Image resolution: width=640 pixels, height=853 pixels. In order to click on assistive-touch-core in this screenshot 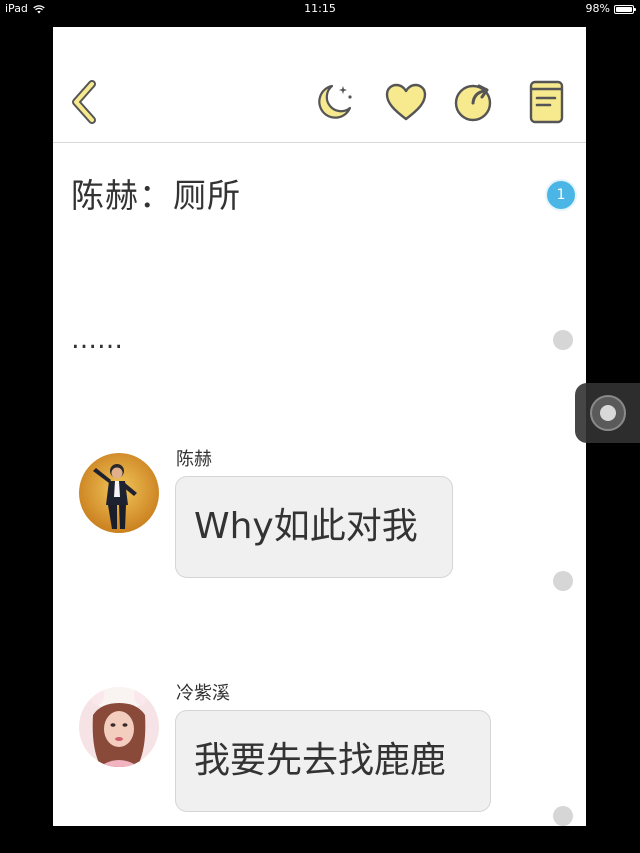, I will do `click(608, 413)`.